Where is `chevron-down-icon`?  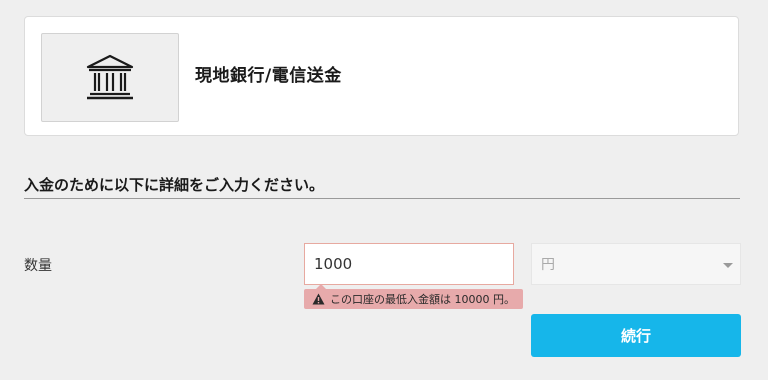 chevron-down-icon is located at coordinates (728, 265).